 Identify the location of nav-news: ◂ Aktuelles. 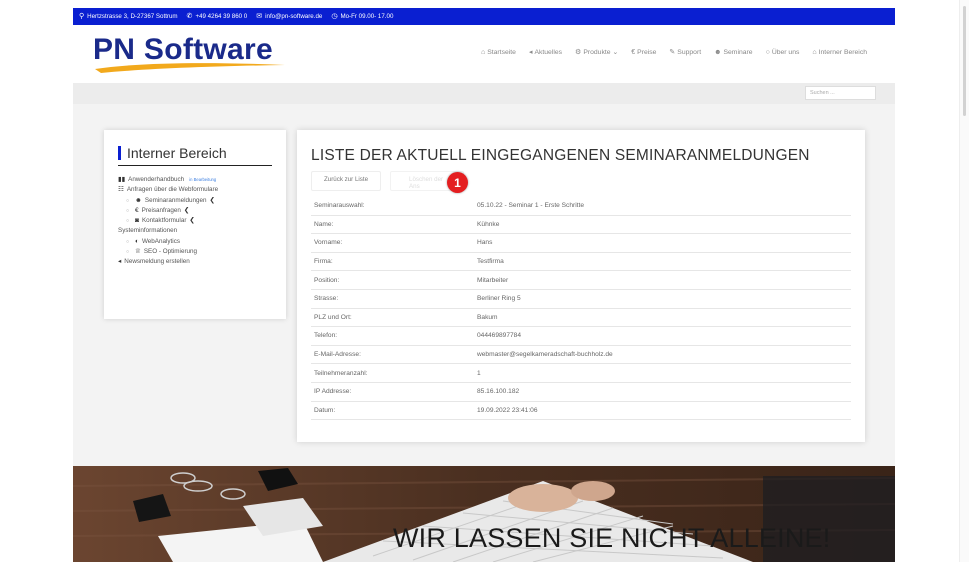
(545, 52).